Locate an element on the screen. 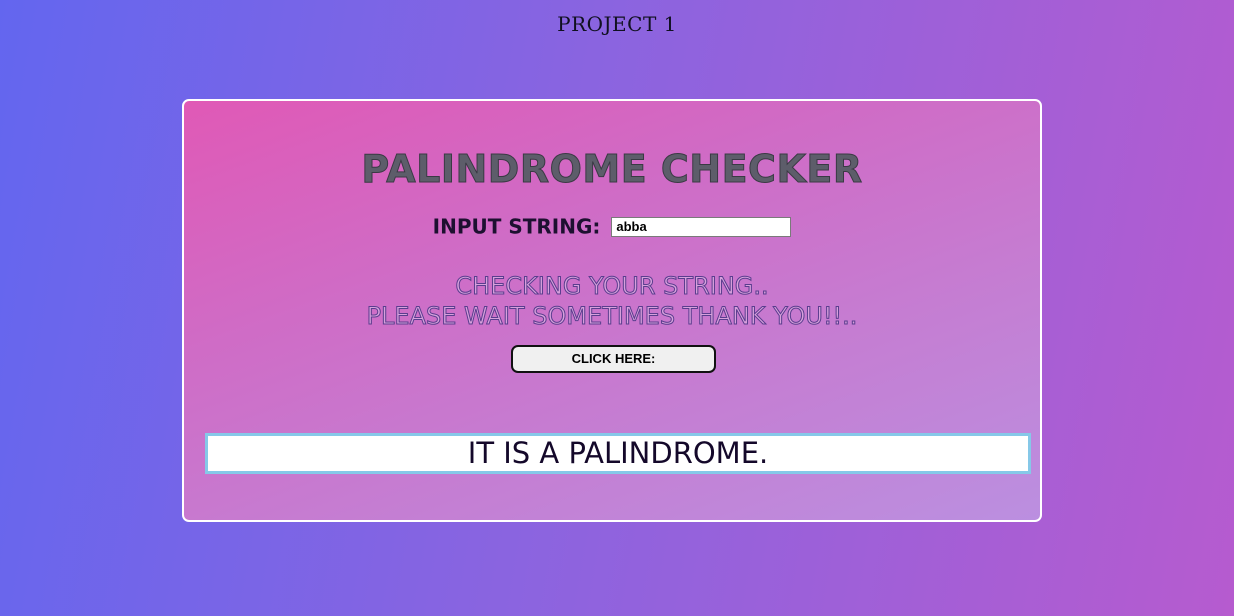 Image resolution: width=1234 pixels, height=616 pixels. click-here-button: CLICK HERE: is located at coordinates (613, 359).